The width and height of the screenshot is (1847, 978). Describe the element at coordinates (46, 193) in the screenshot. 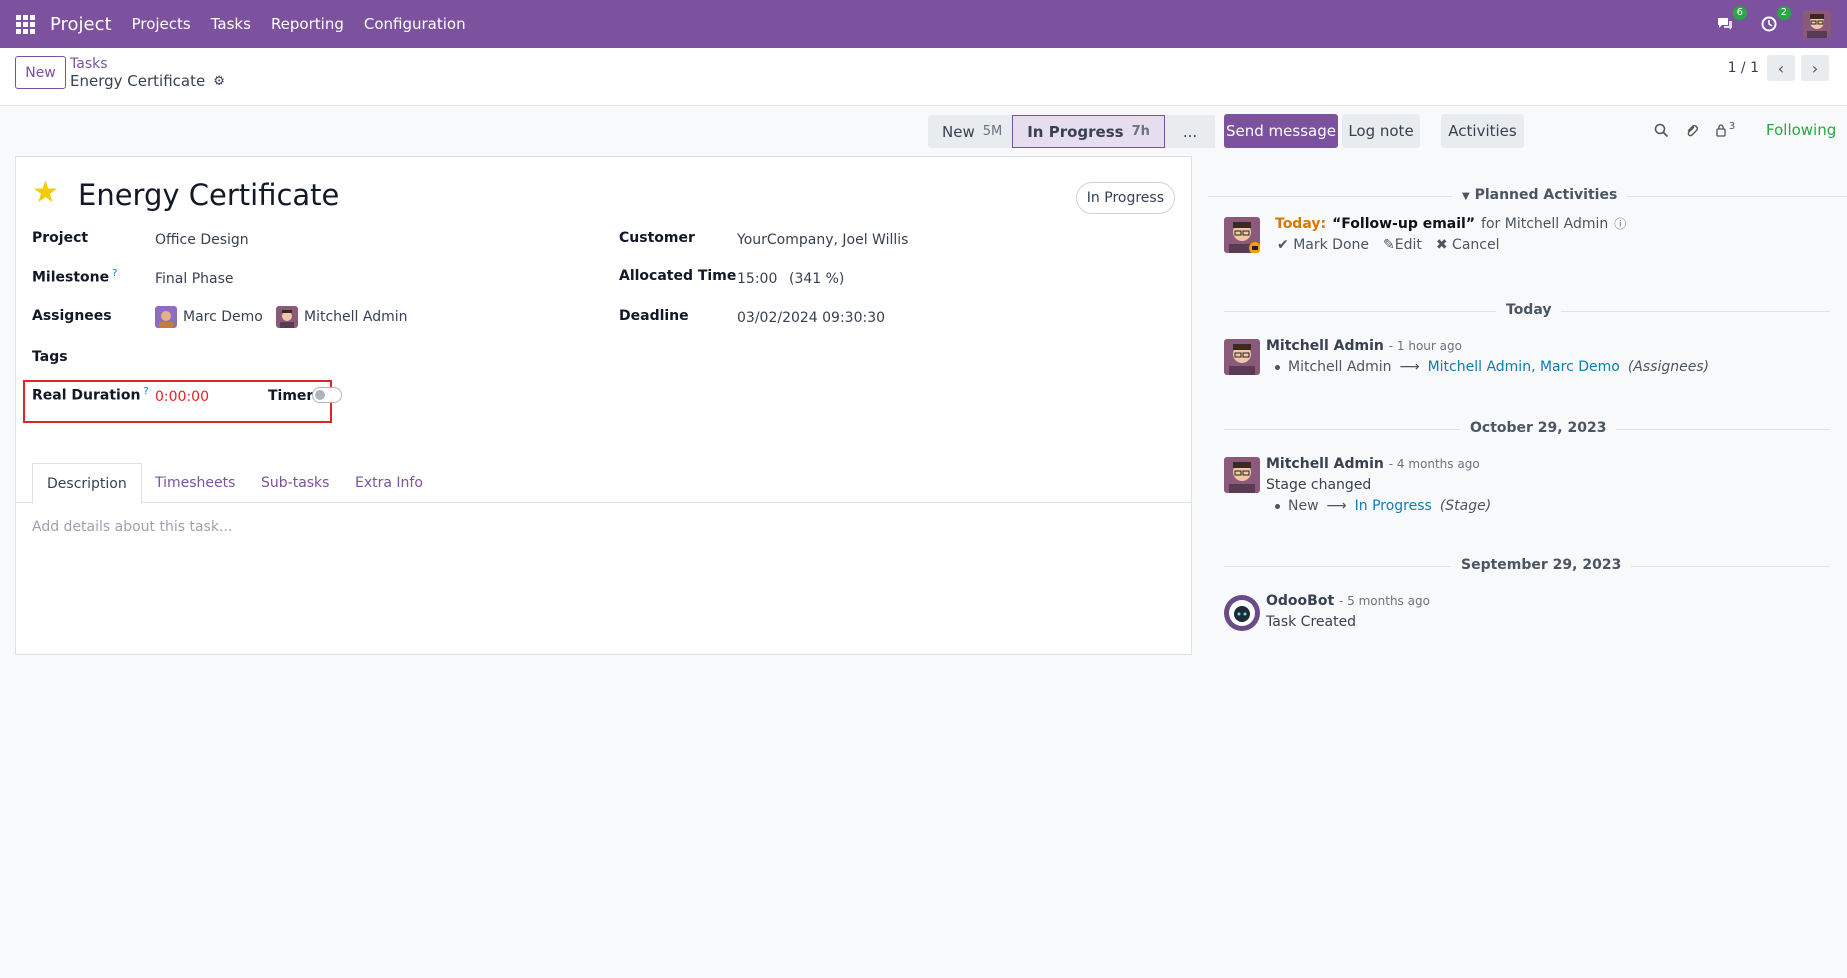

I see `star-icon: ★` at that location.